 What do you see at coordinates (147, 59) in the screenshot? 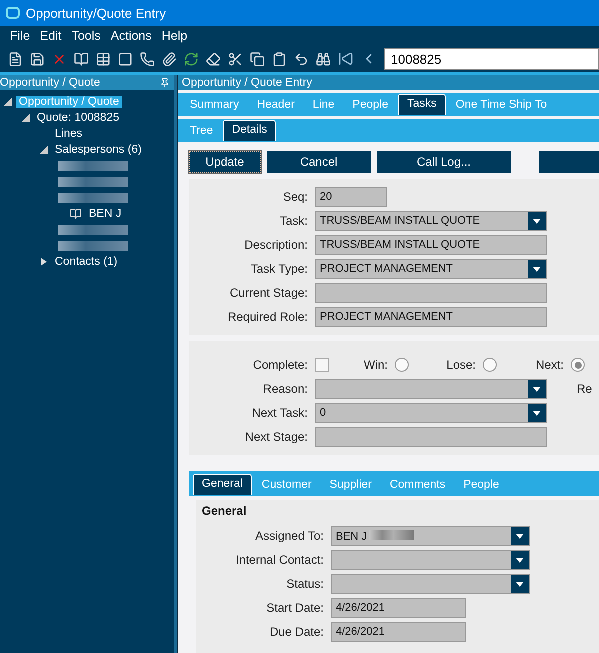
I see `phone-icon` at bounding box center [147, 59].